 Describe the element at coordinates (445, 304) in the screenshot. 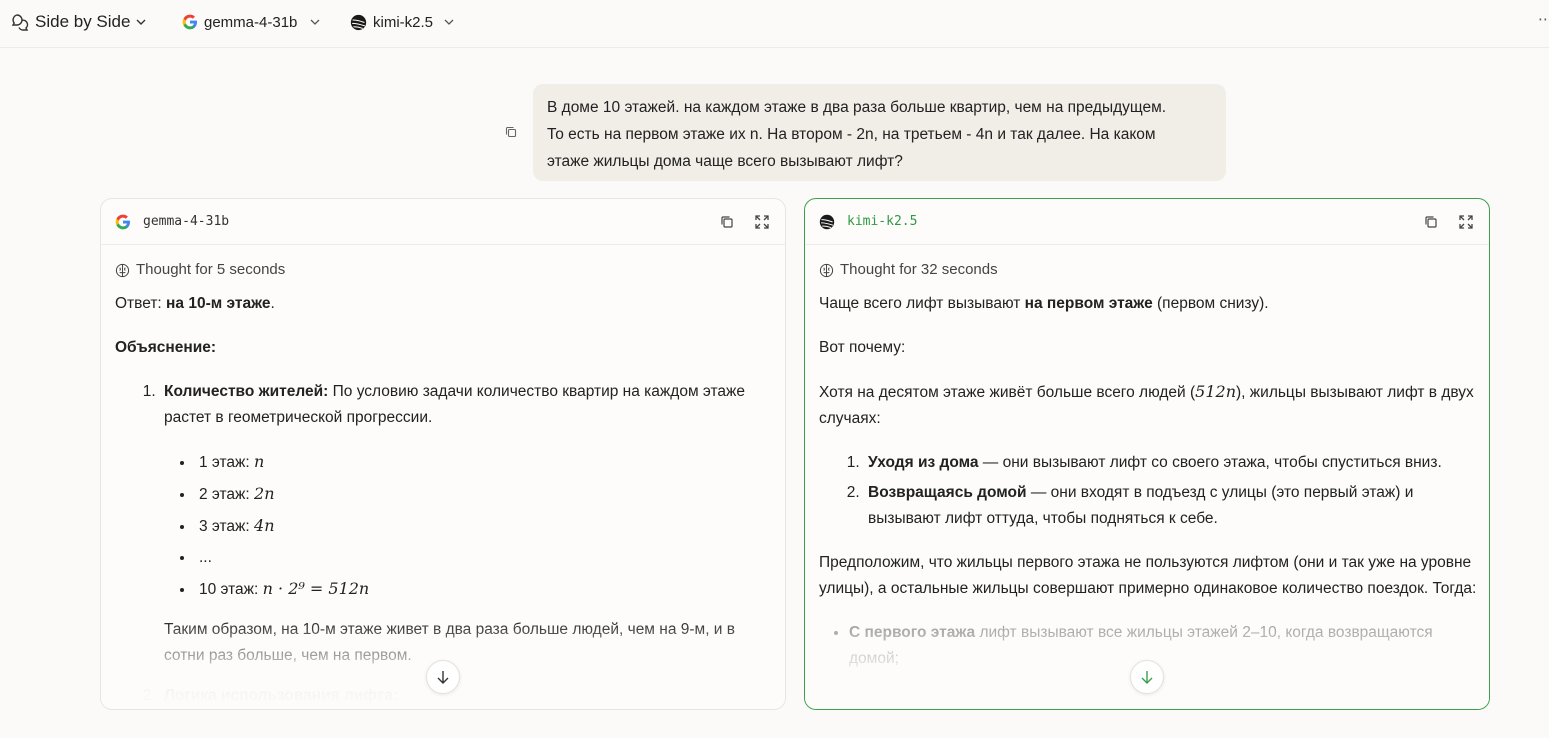

I see `answer-line: Ответ: на 10-м этаже.` at that location.